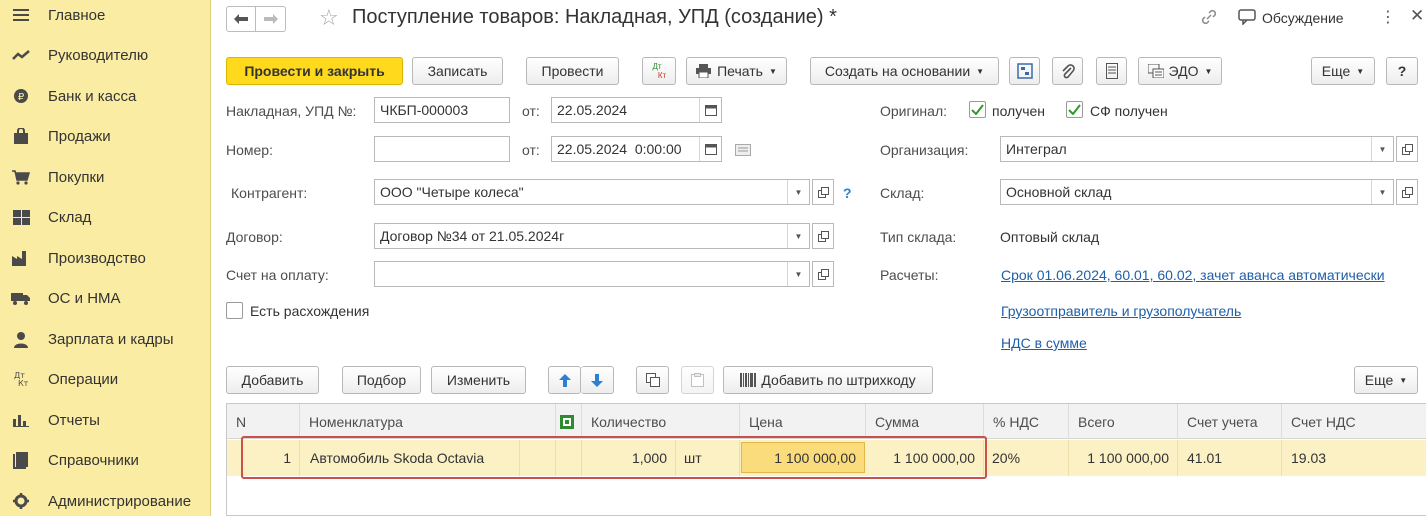 Image resolution: width=1426 pixels, height=516 pixels. Describe the element at coordinates (105, 217) in the screenshot. I see `sidebar-item-warehouse: Склад` at that location.